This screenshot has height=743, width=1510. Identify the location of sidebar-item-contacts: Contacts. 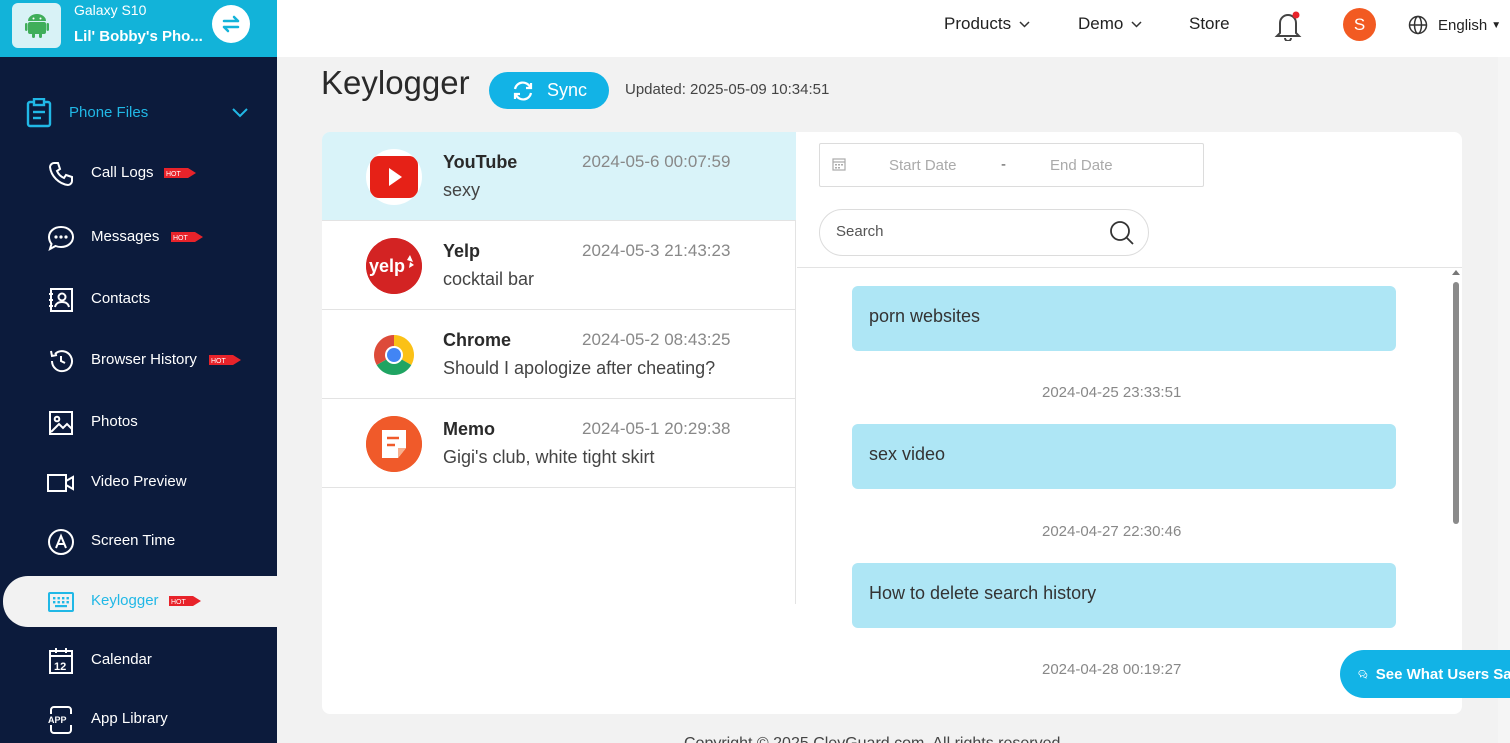
(138, 299).